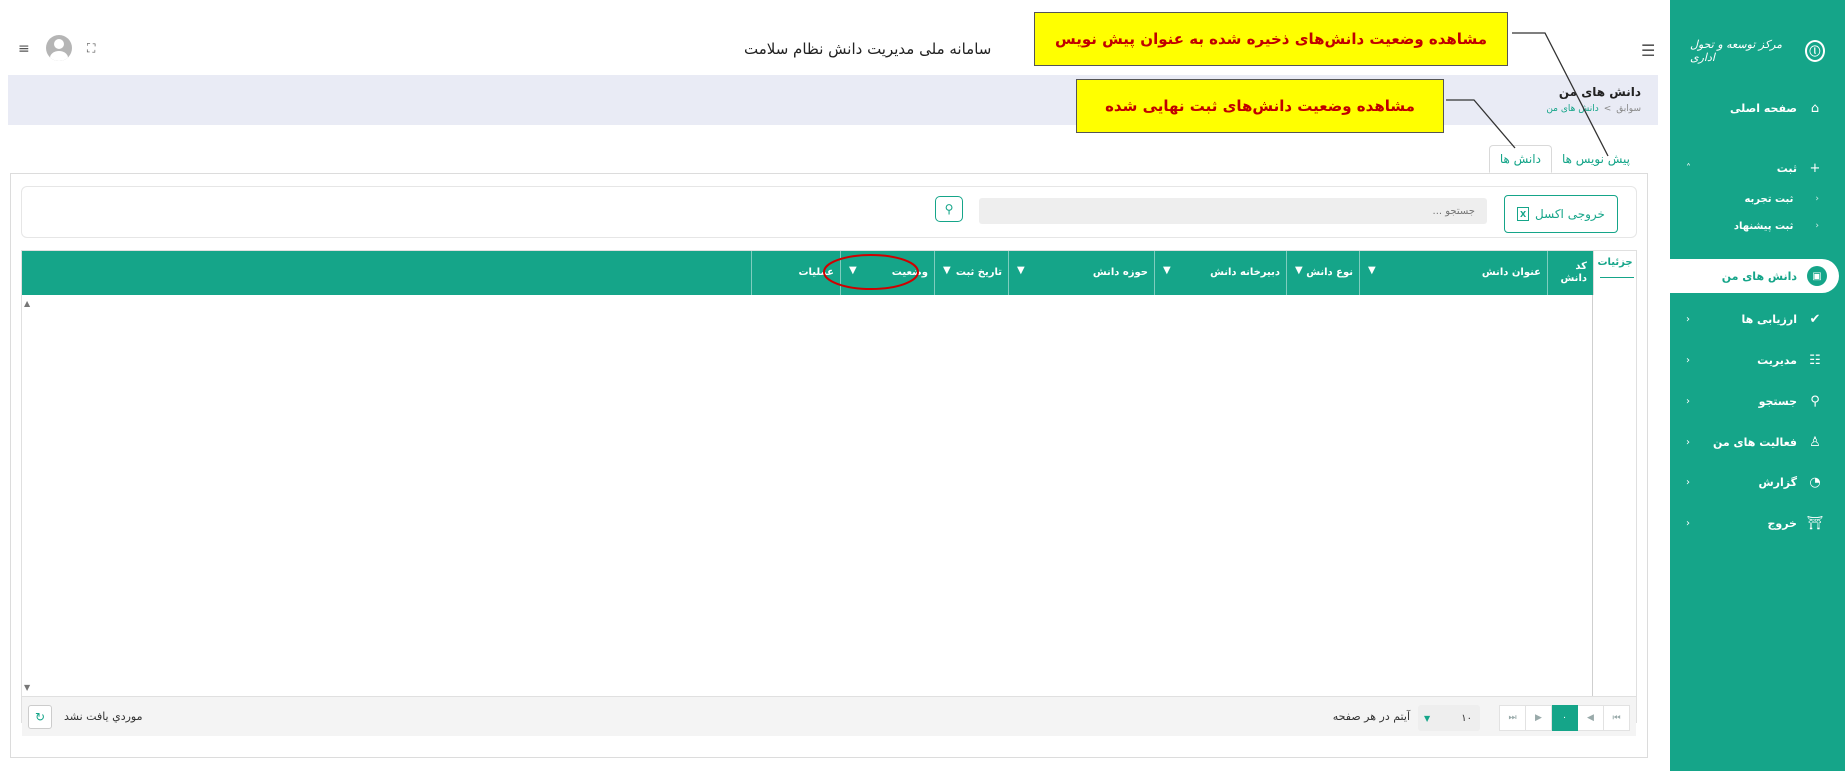 This screenshot has height=771, width=1845. I want to click on breadcrumb-current: دانش های من, so click(1572, 109).